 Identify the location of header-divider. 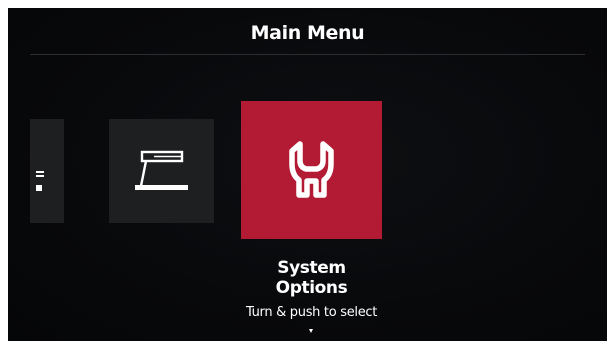
(307, 54).